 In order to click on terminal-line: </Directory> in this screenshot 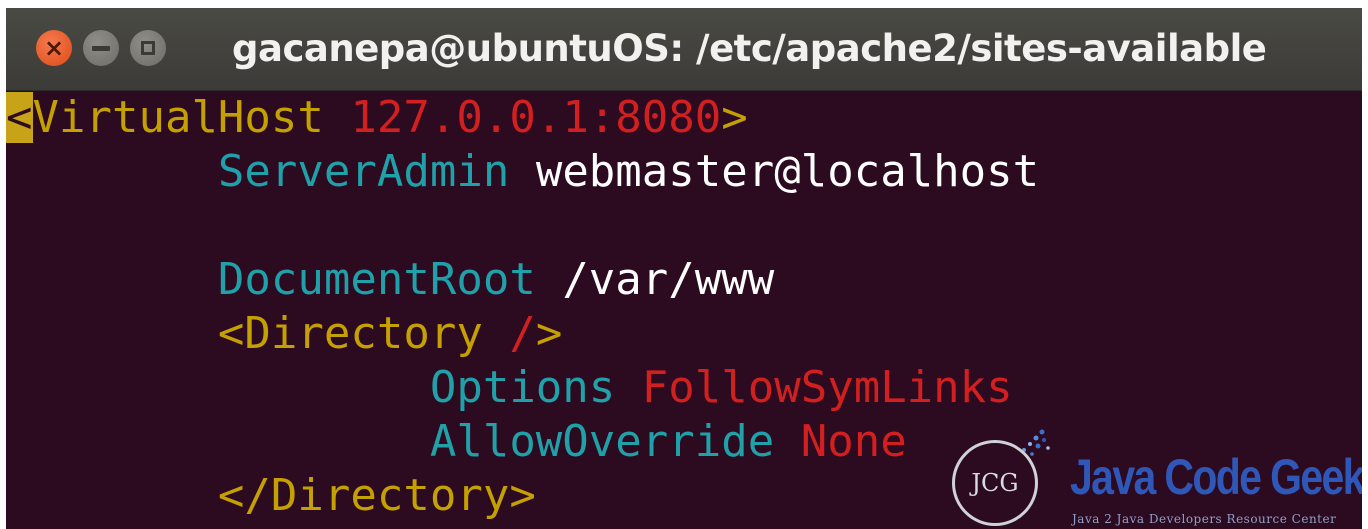, I will do `click(271, 496)`.